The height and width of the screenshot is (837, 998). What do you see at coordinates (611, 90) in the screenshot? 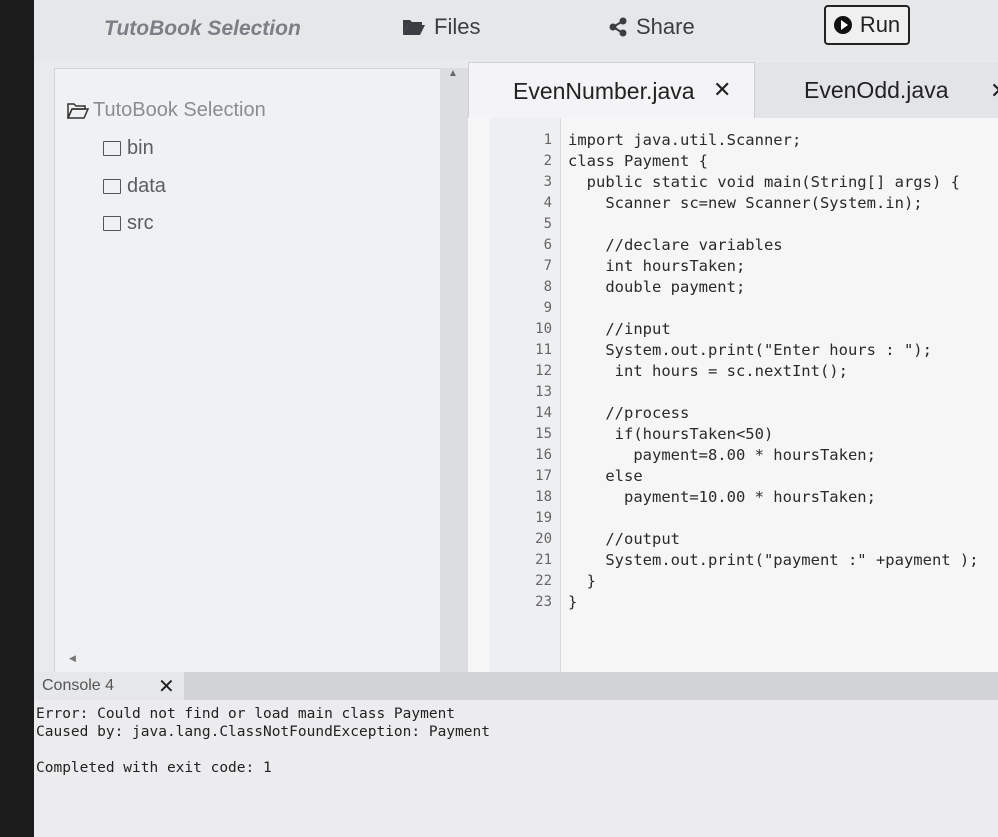
I see `tab-evennumber: EvenNumber.java ✕` at bounding box center [611, 90].